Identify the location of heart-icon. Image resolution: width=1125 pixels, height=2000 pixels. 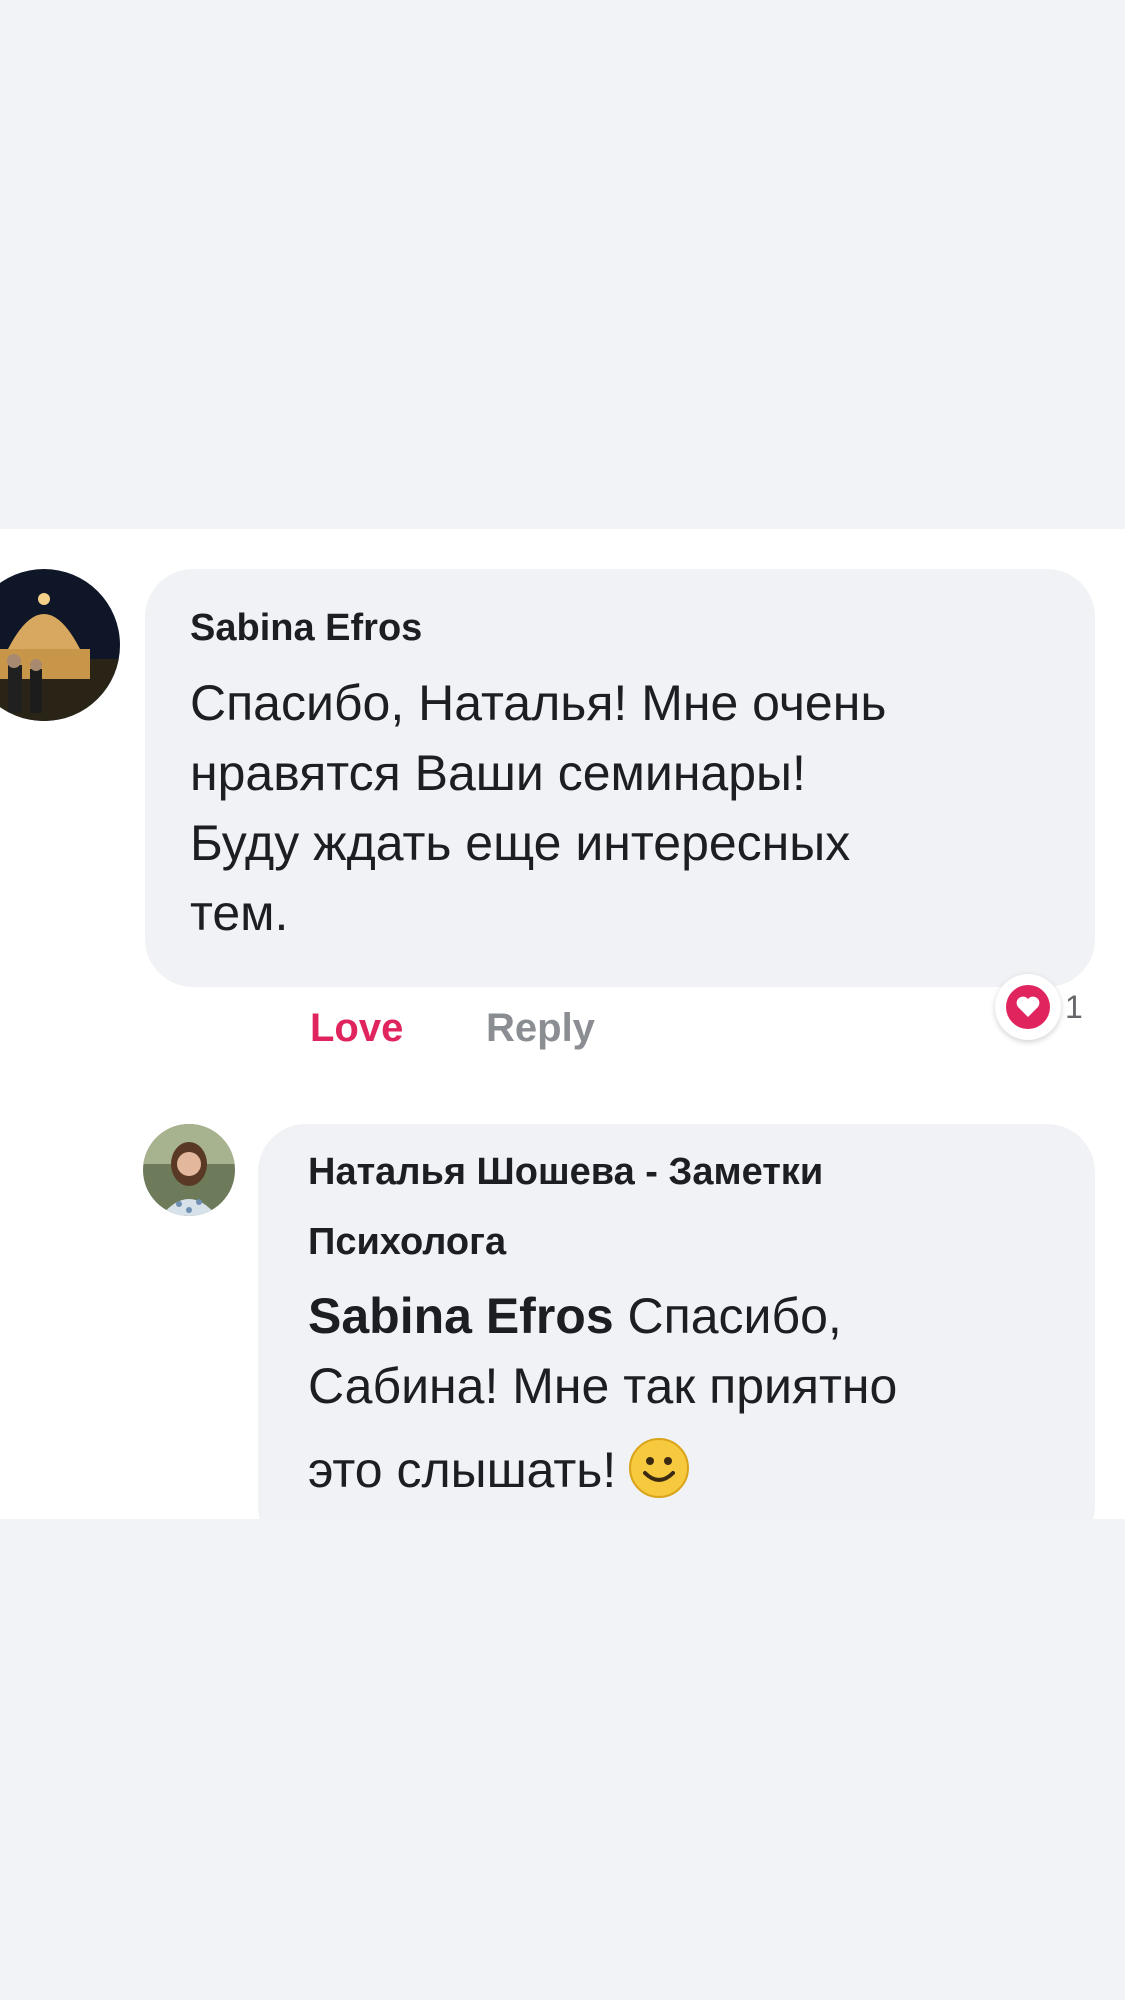
(1028, 1007).